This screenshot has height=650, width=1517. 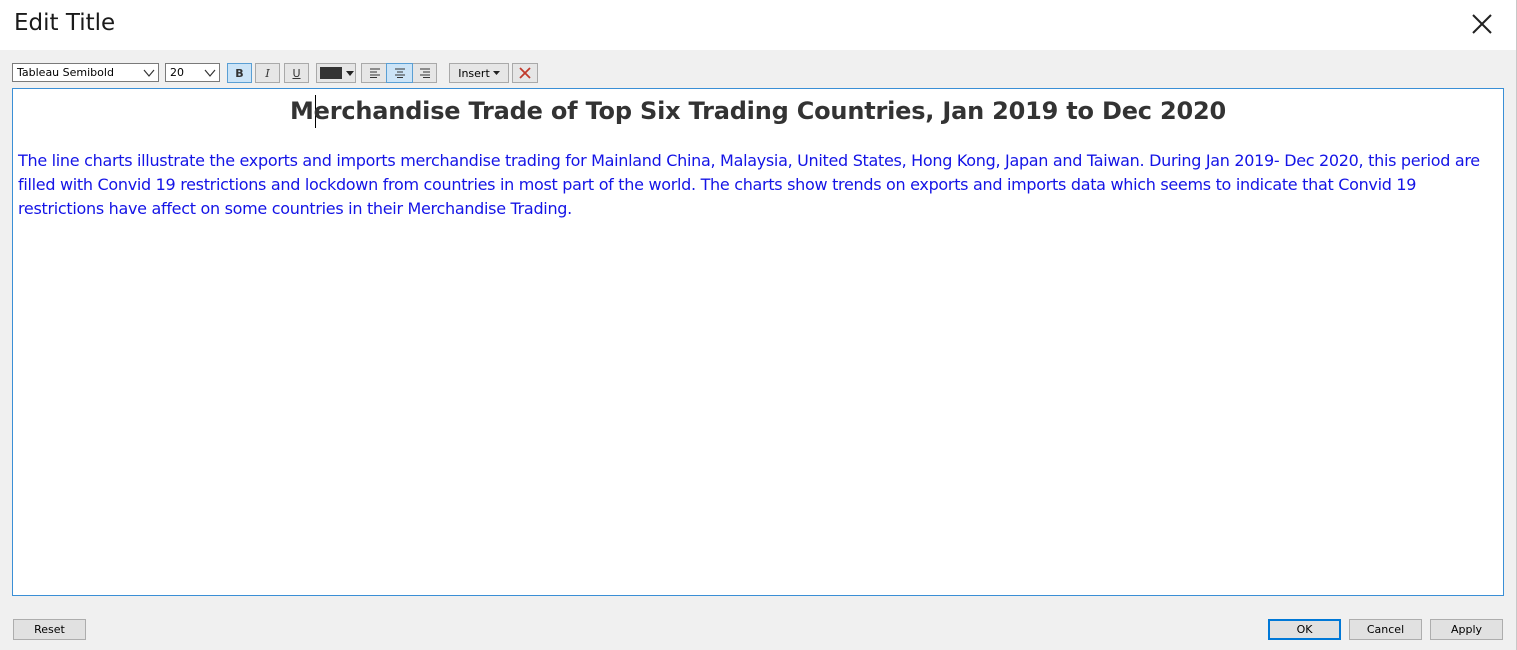 I want to click on font-family-select: Tableau Semibold, so click(x=85, y=72).